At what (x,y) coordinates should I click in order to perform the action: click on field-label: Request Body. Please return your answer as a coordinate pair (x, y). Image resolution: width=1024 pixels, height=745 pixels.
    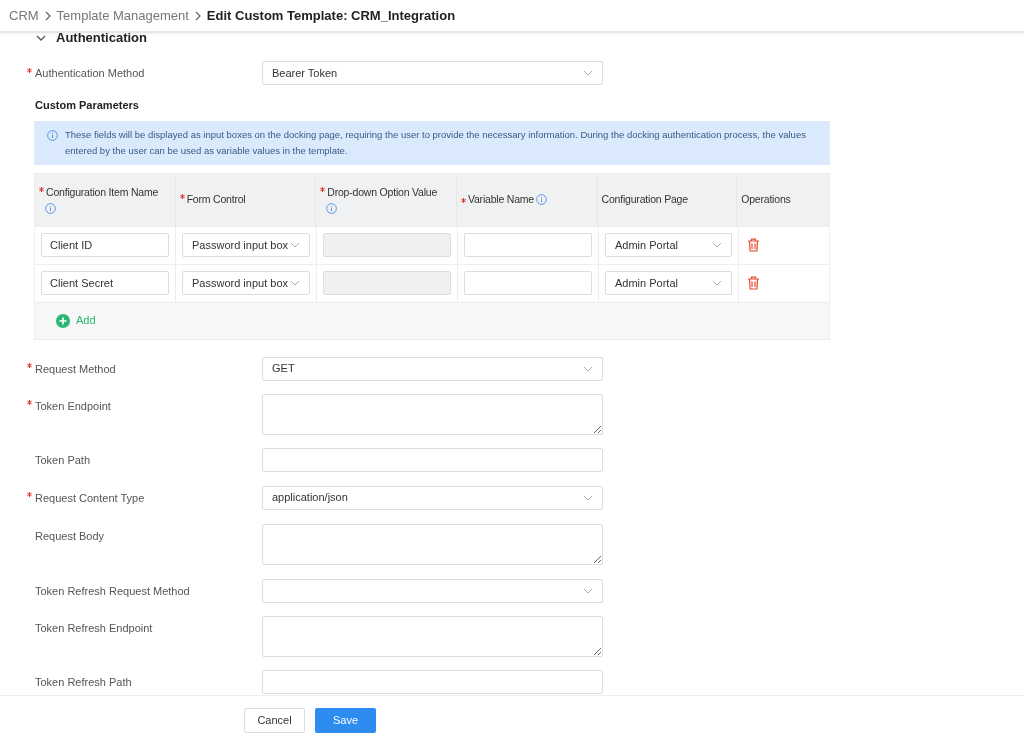
    Looking at the image, I should click on (70, 536).